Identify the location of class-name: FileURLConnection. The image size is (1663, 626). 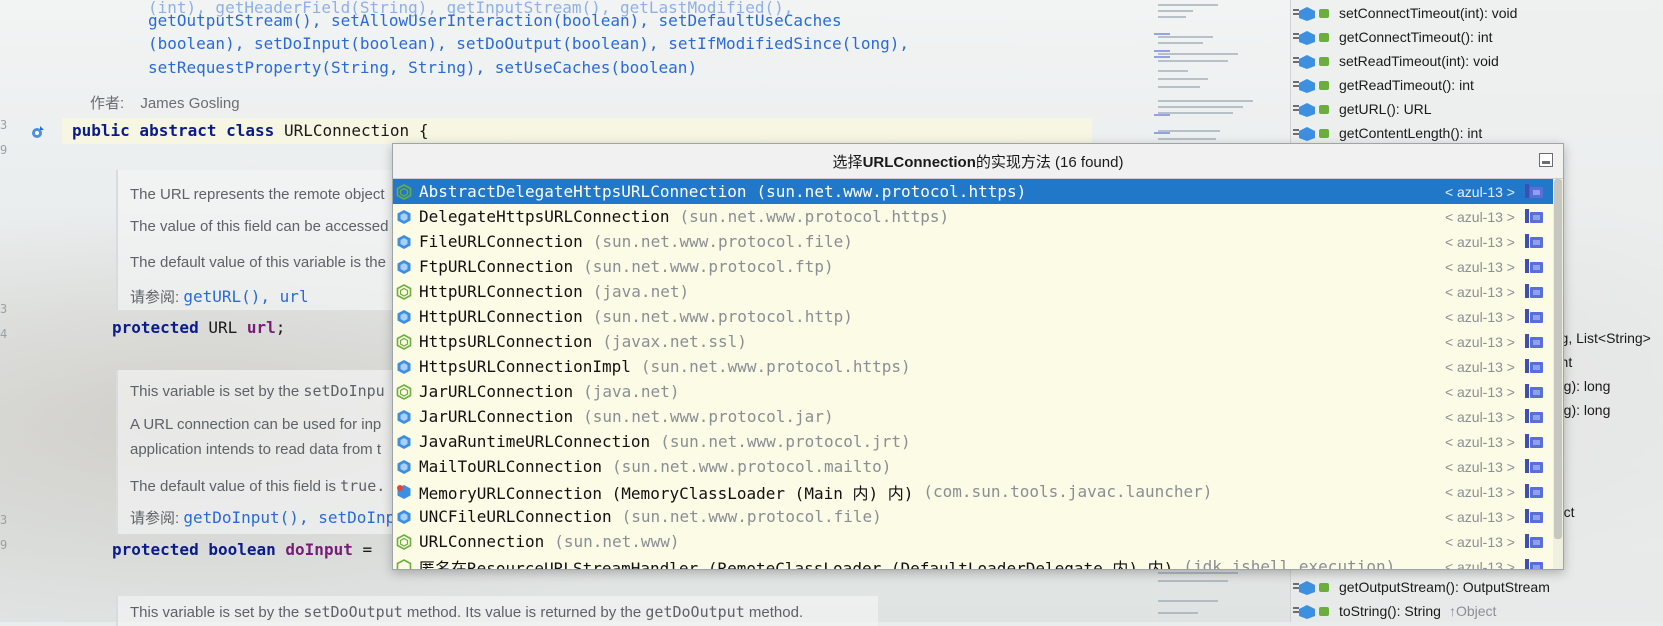
(501, 241).